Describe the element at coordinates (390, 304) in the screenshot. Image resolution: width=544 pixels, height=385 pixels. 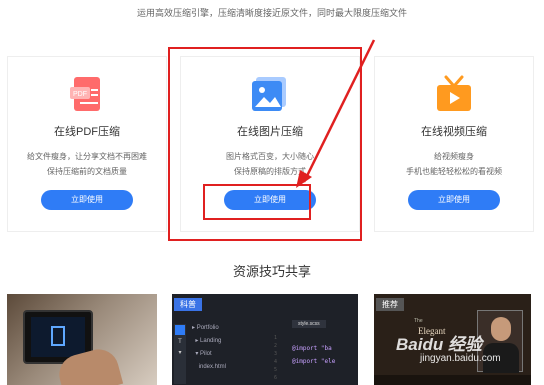
I see `category-badge: 推荐` at that location.